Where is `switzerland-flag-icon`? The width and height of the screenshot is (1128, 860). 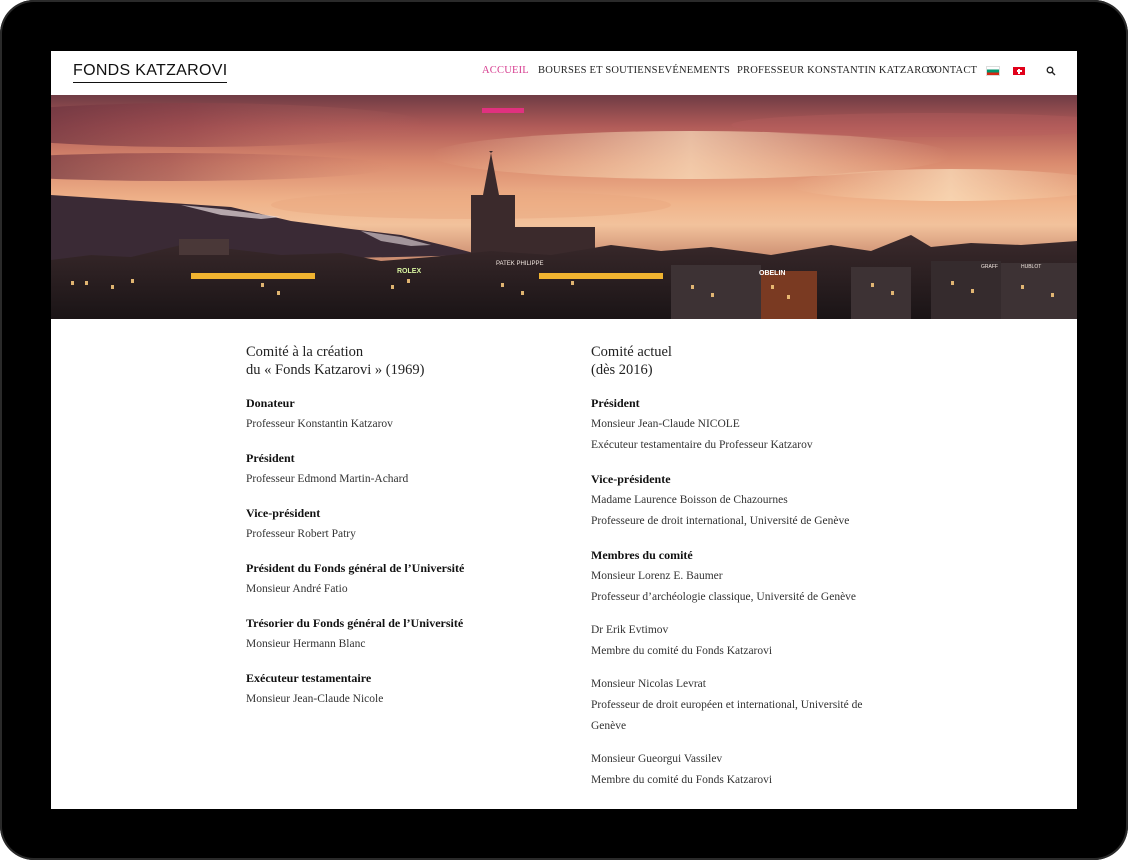 switzerland-flag-icon is located at coordinates (1019, 71).